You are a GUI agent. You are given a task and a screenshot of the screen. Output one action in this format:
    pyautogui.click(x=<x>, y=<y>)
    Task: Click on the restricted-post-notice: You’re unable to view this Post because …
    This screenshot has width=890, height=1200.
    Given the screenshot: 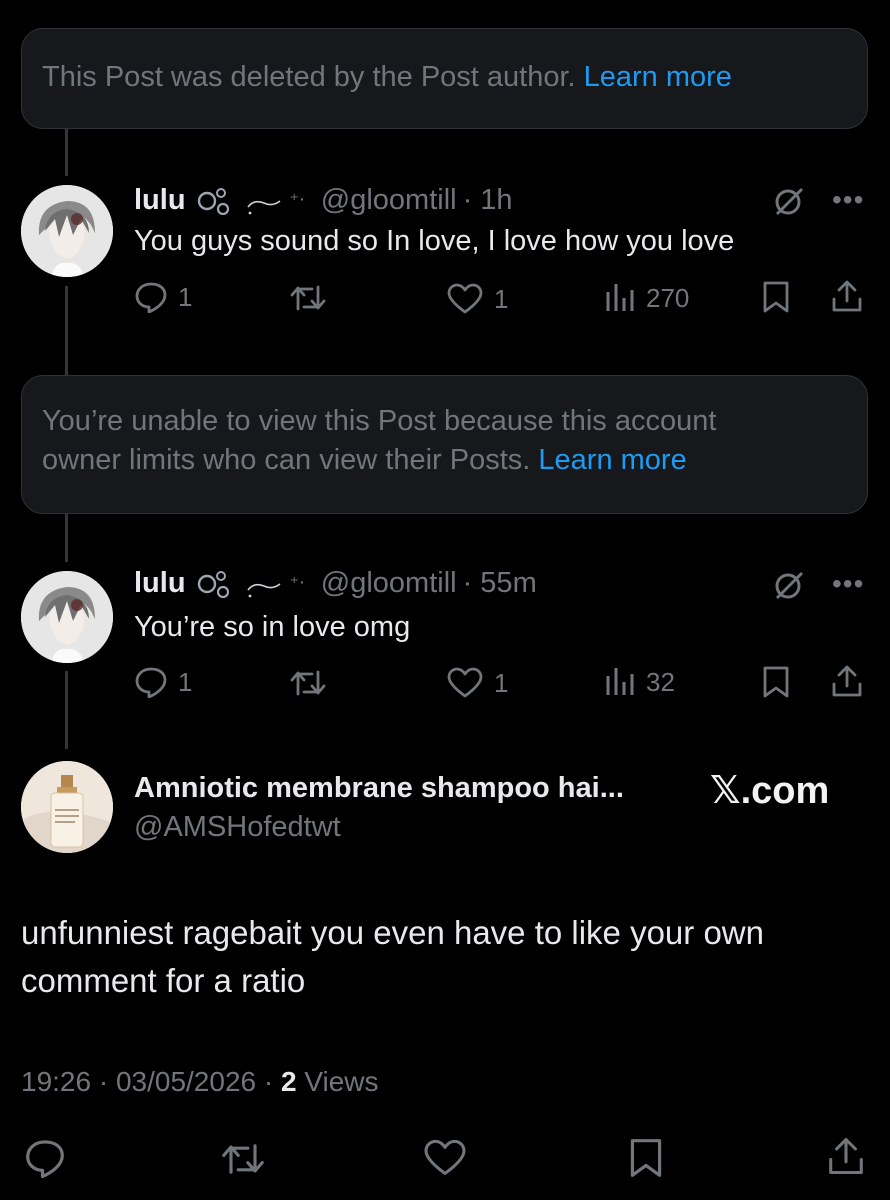 What is the action you would take?
    pyautogui.click(x=444, y=444)
    